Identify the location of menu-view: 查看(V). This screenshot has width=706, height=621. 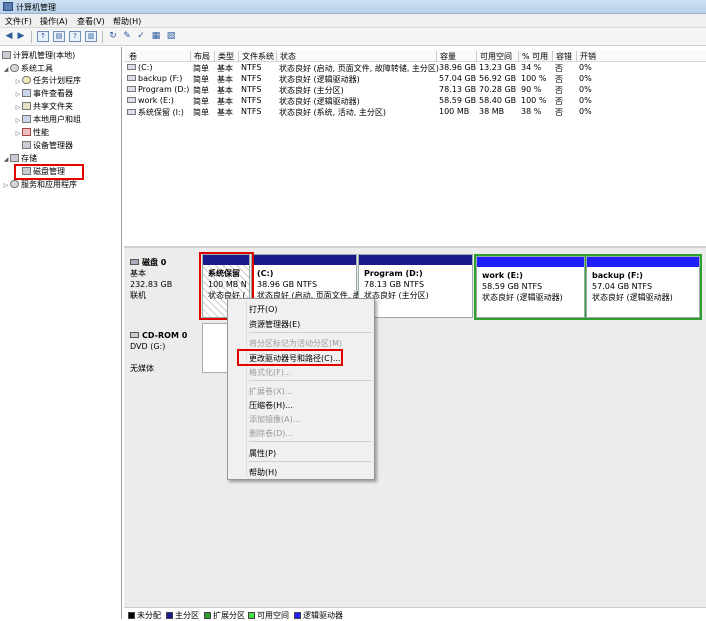
(91, 21).